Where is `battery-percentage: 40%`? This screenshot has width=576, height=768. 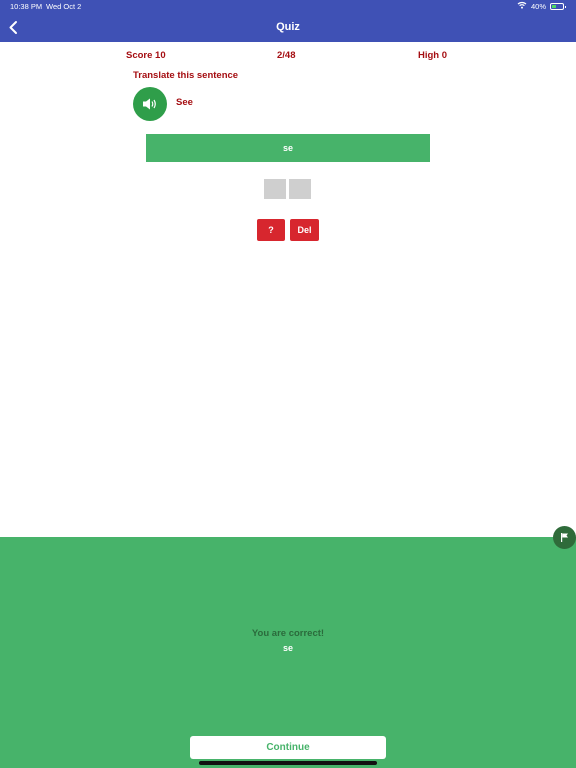
battery-percentage: 40% is located at coordinates (538, 6).